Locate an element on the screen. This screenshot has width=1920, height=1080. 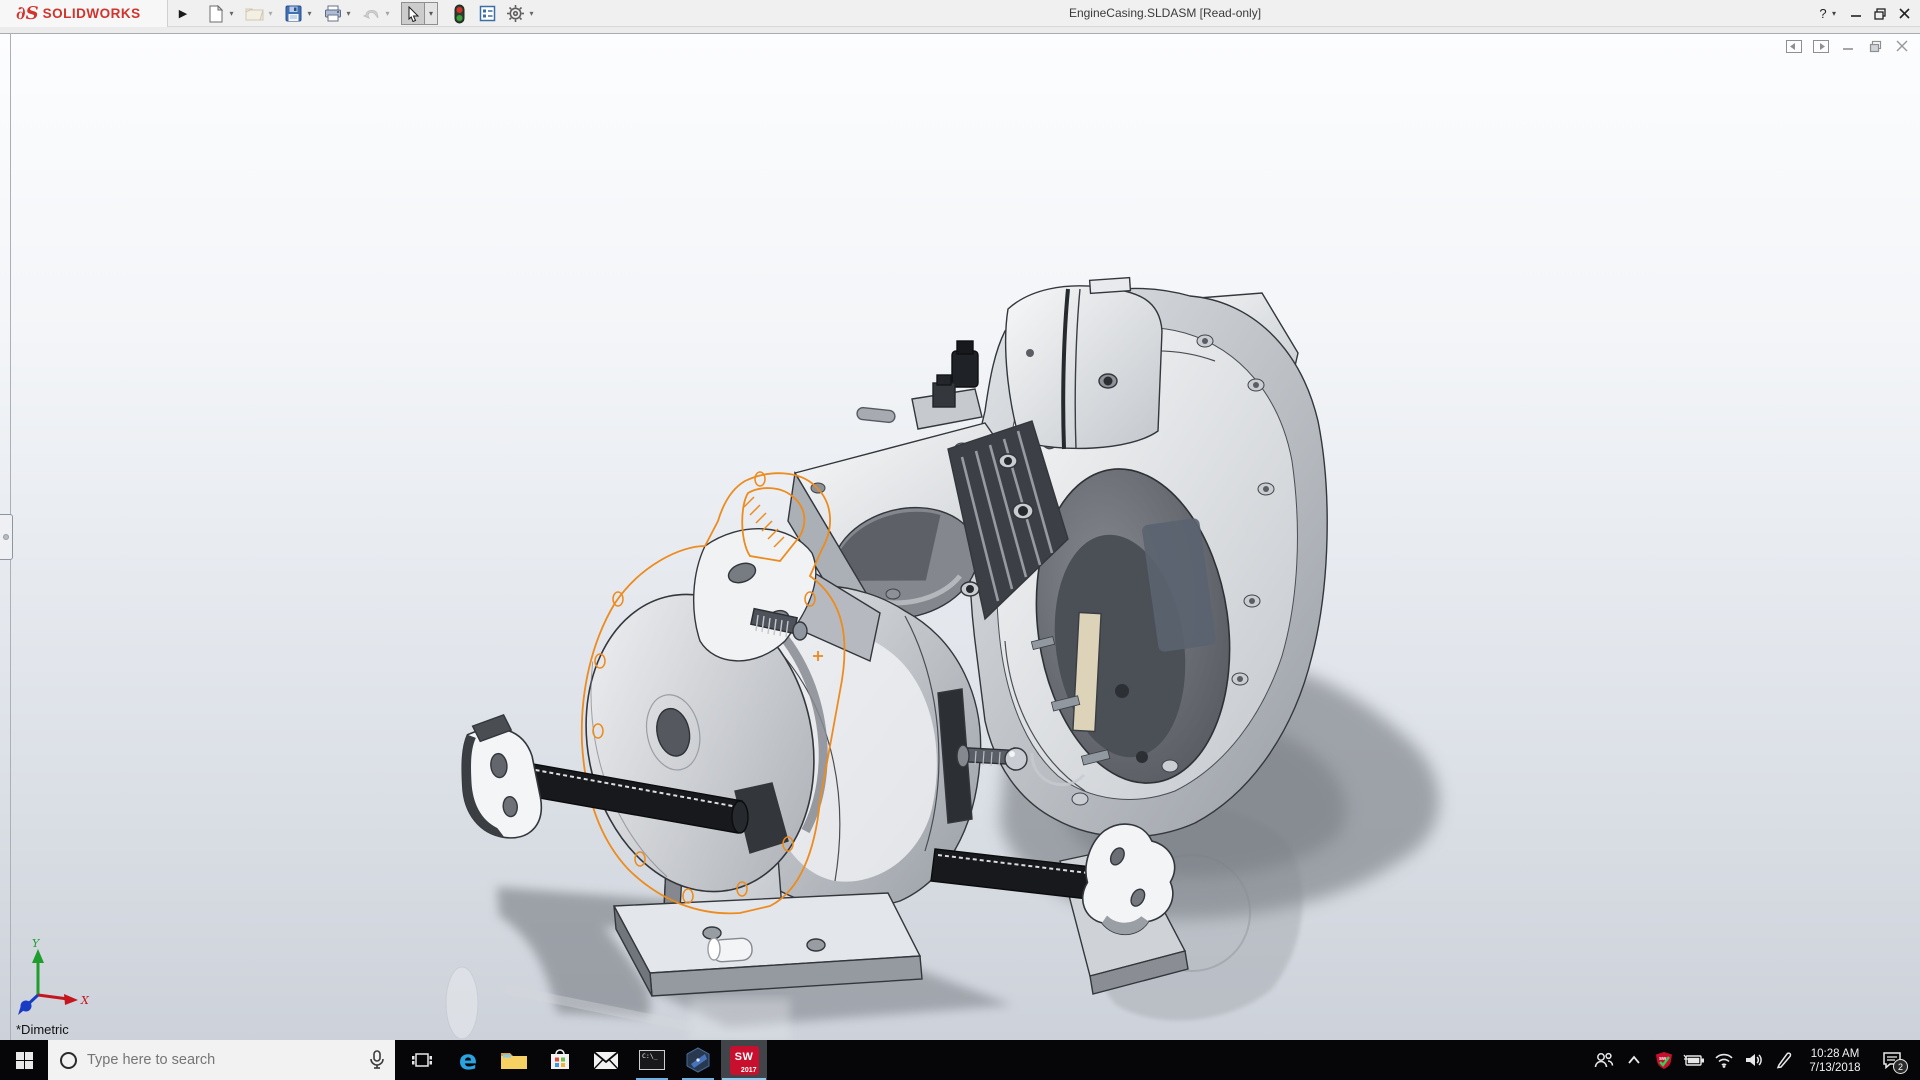
start-button is located at coordinates (24, 1060).